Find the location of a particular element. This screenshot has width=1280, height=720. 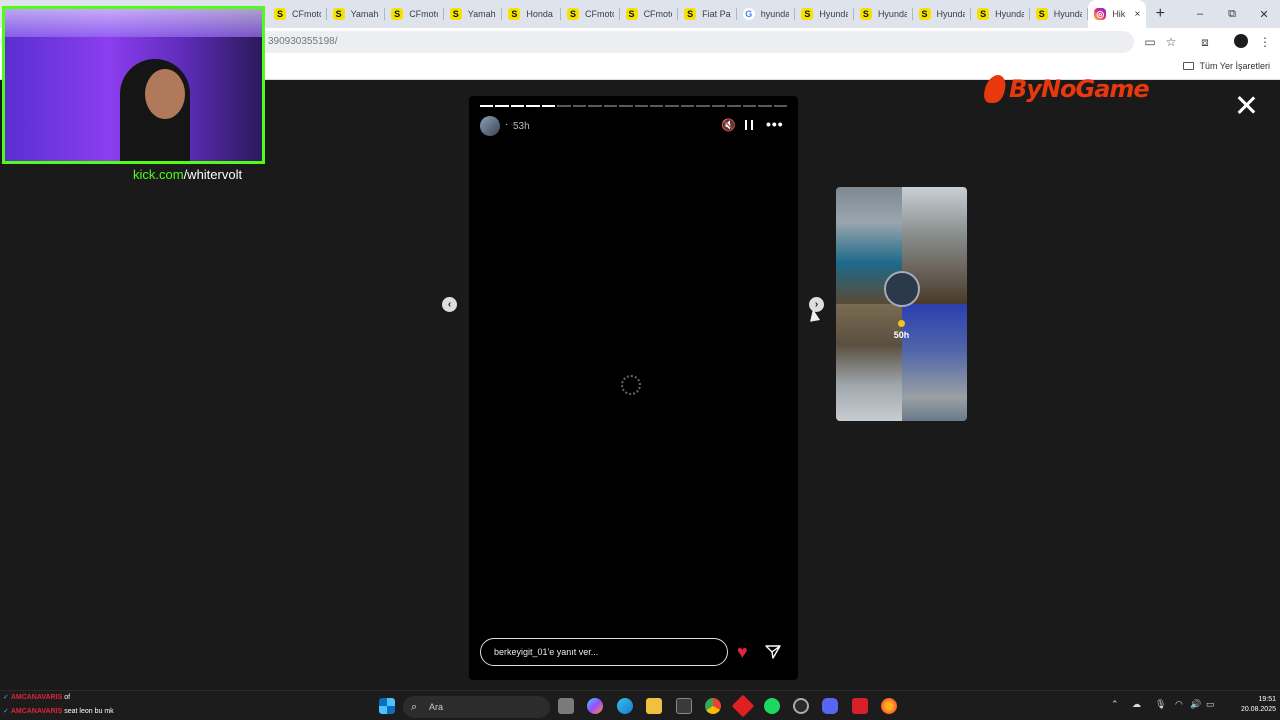

spotify-icon is located at coordinates (772, 706).